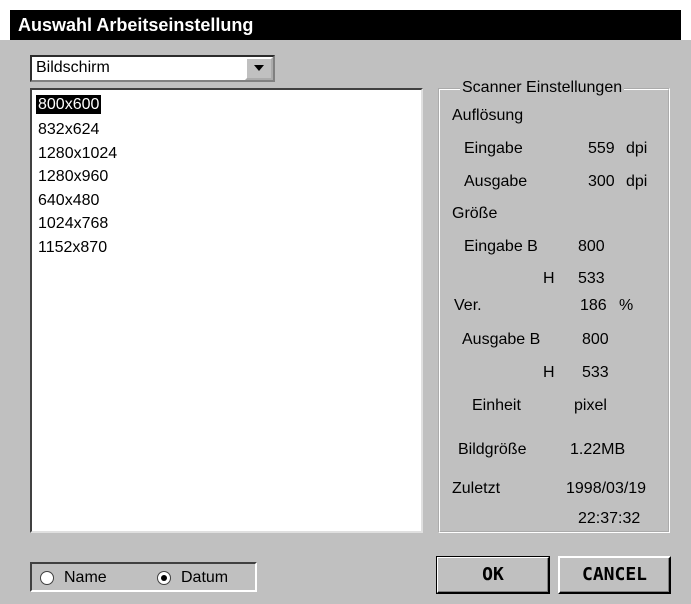 Image resolution: width=691 pixels, height=604 pixels. What do you see at coordinates (85, 577) in the screenshot?
I see `sort-name-label: Name` at bounding box center [85, 577].